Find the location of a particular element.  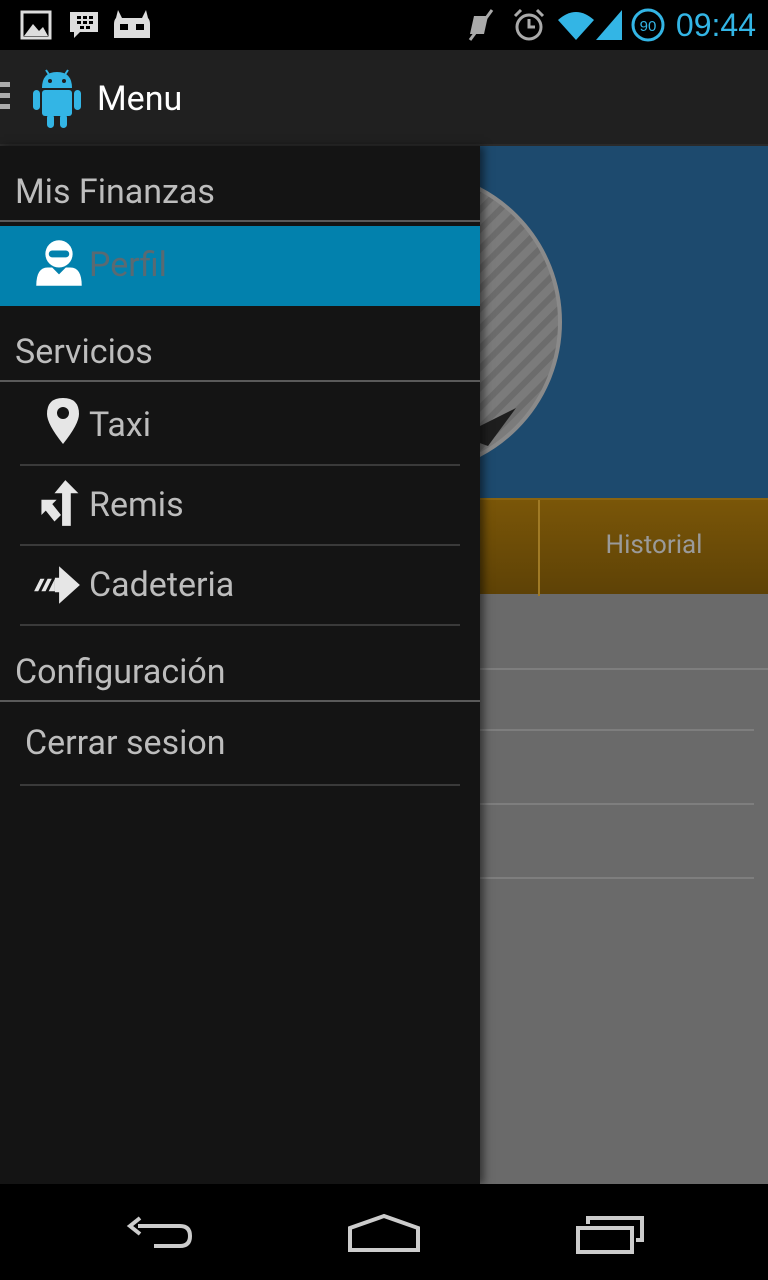

drawer-item-perfil: Perfil is located at coordinates (240, 266).